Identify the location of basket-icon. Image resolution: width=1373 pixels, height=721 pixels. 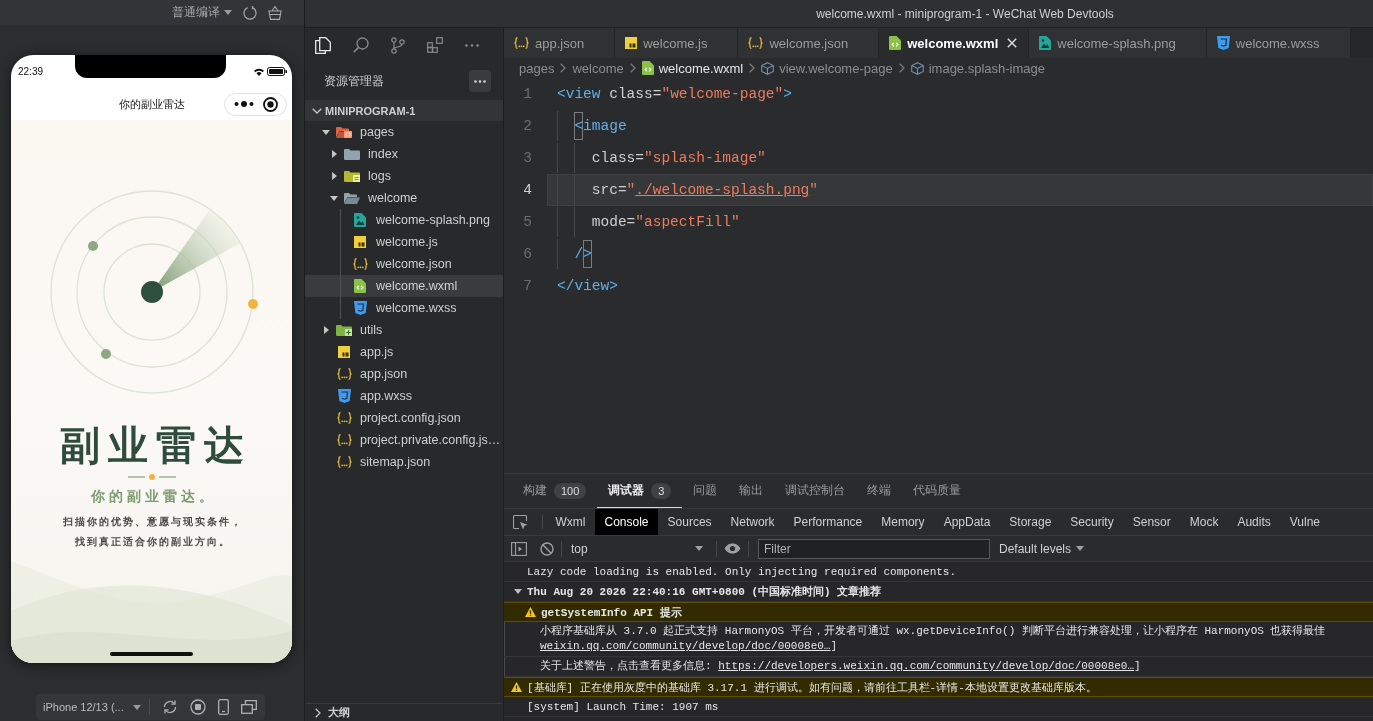
(275, 12).